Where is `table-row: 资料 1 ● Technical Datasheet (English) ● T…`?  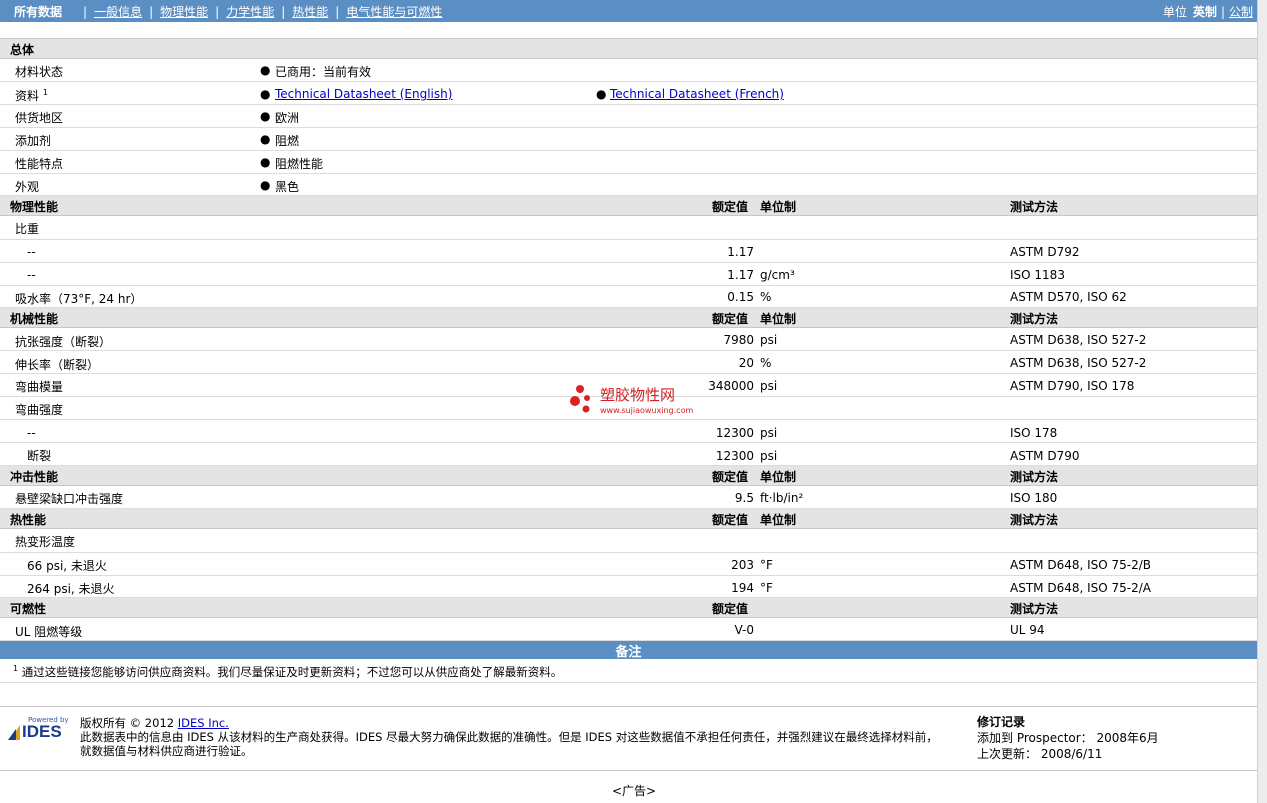 table-row: 资料 1 ● Technical Datasheet (English) ● T… is located at coordinates (628, 93).